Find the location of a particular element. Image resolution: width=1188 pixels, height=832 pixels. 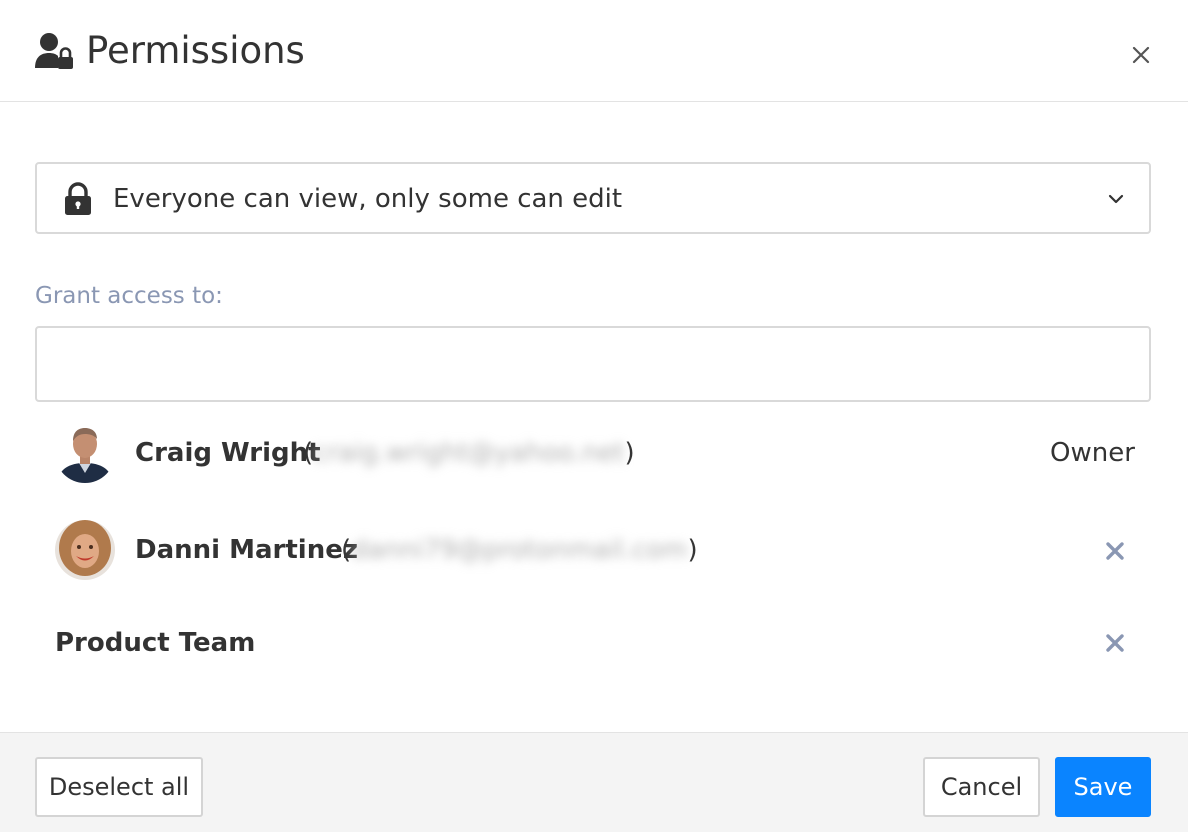

chevron-down-icon is located at coordinates (1116, 199).